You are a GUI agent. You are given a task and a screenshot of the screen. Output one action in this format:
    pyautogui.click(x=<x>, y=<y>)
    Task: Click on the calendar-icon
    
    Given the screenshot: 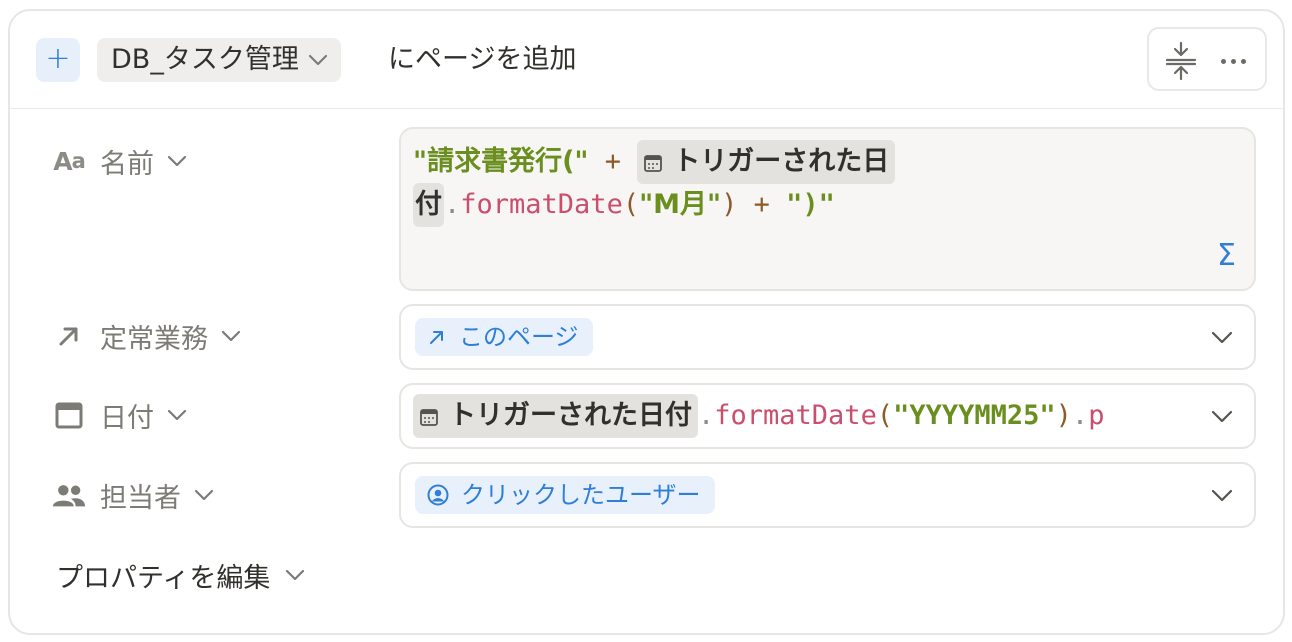 What is the action you would take?
    pyautogui.click(x=69, y=415)
    